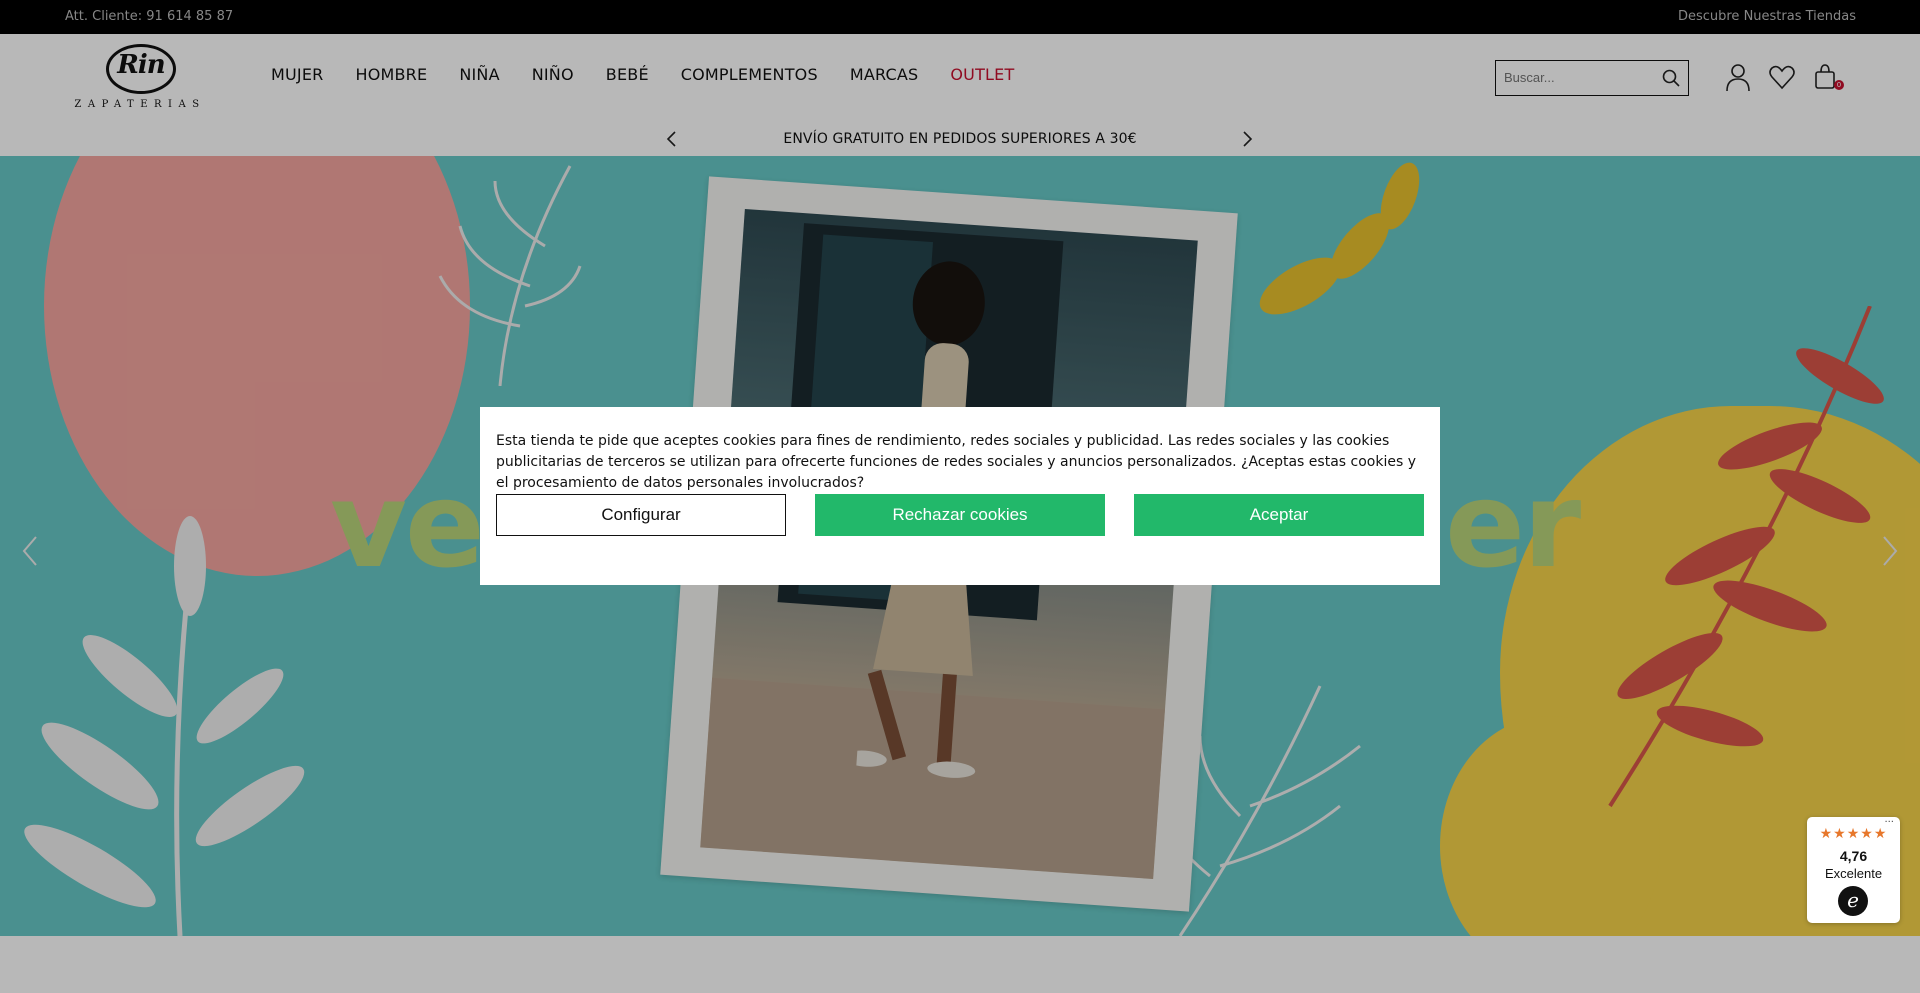 The width and height of the screenshot is (1920, 993). I want to click on rating-widget: ··· ★★★★★ 4,76 Excelente e, so click(1853, 870).